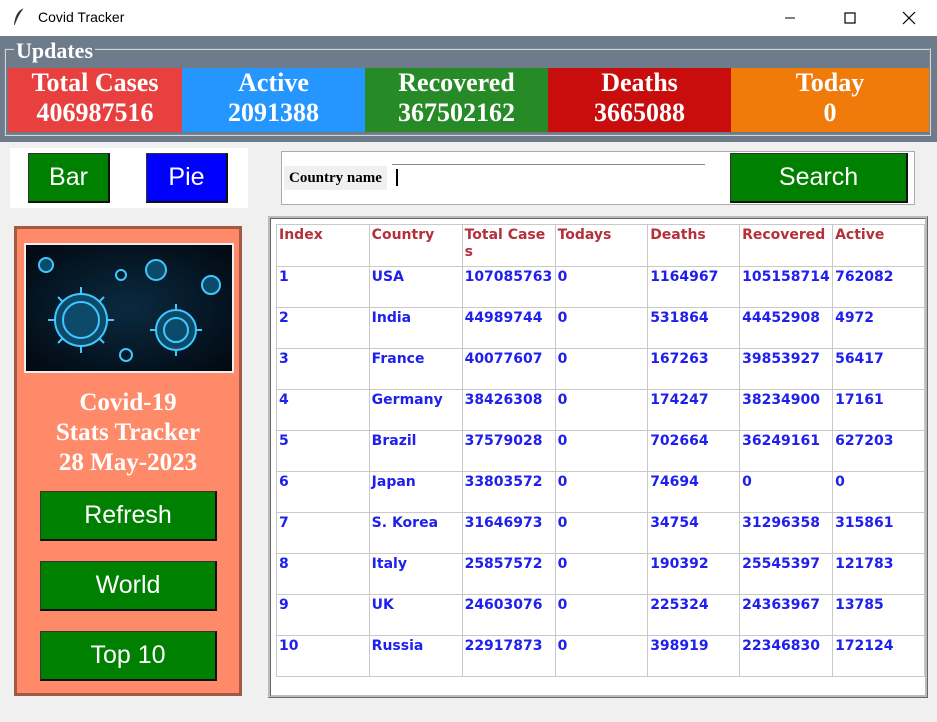 Image resolution: width=937 pixels, height=722 pixels. I want to click on maximize-button, so click(850, 18).